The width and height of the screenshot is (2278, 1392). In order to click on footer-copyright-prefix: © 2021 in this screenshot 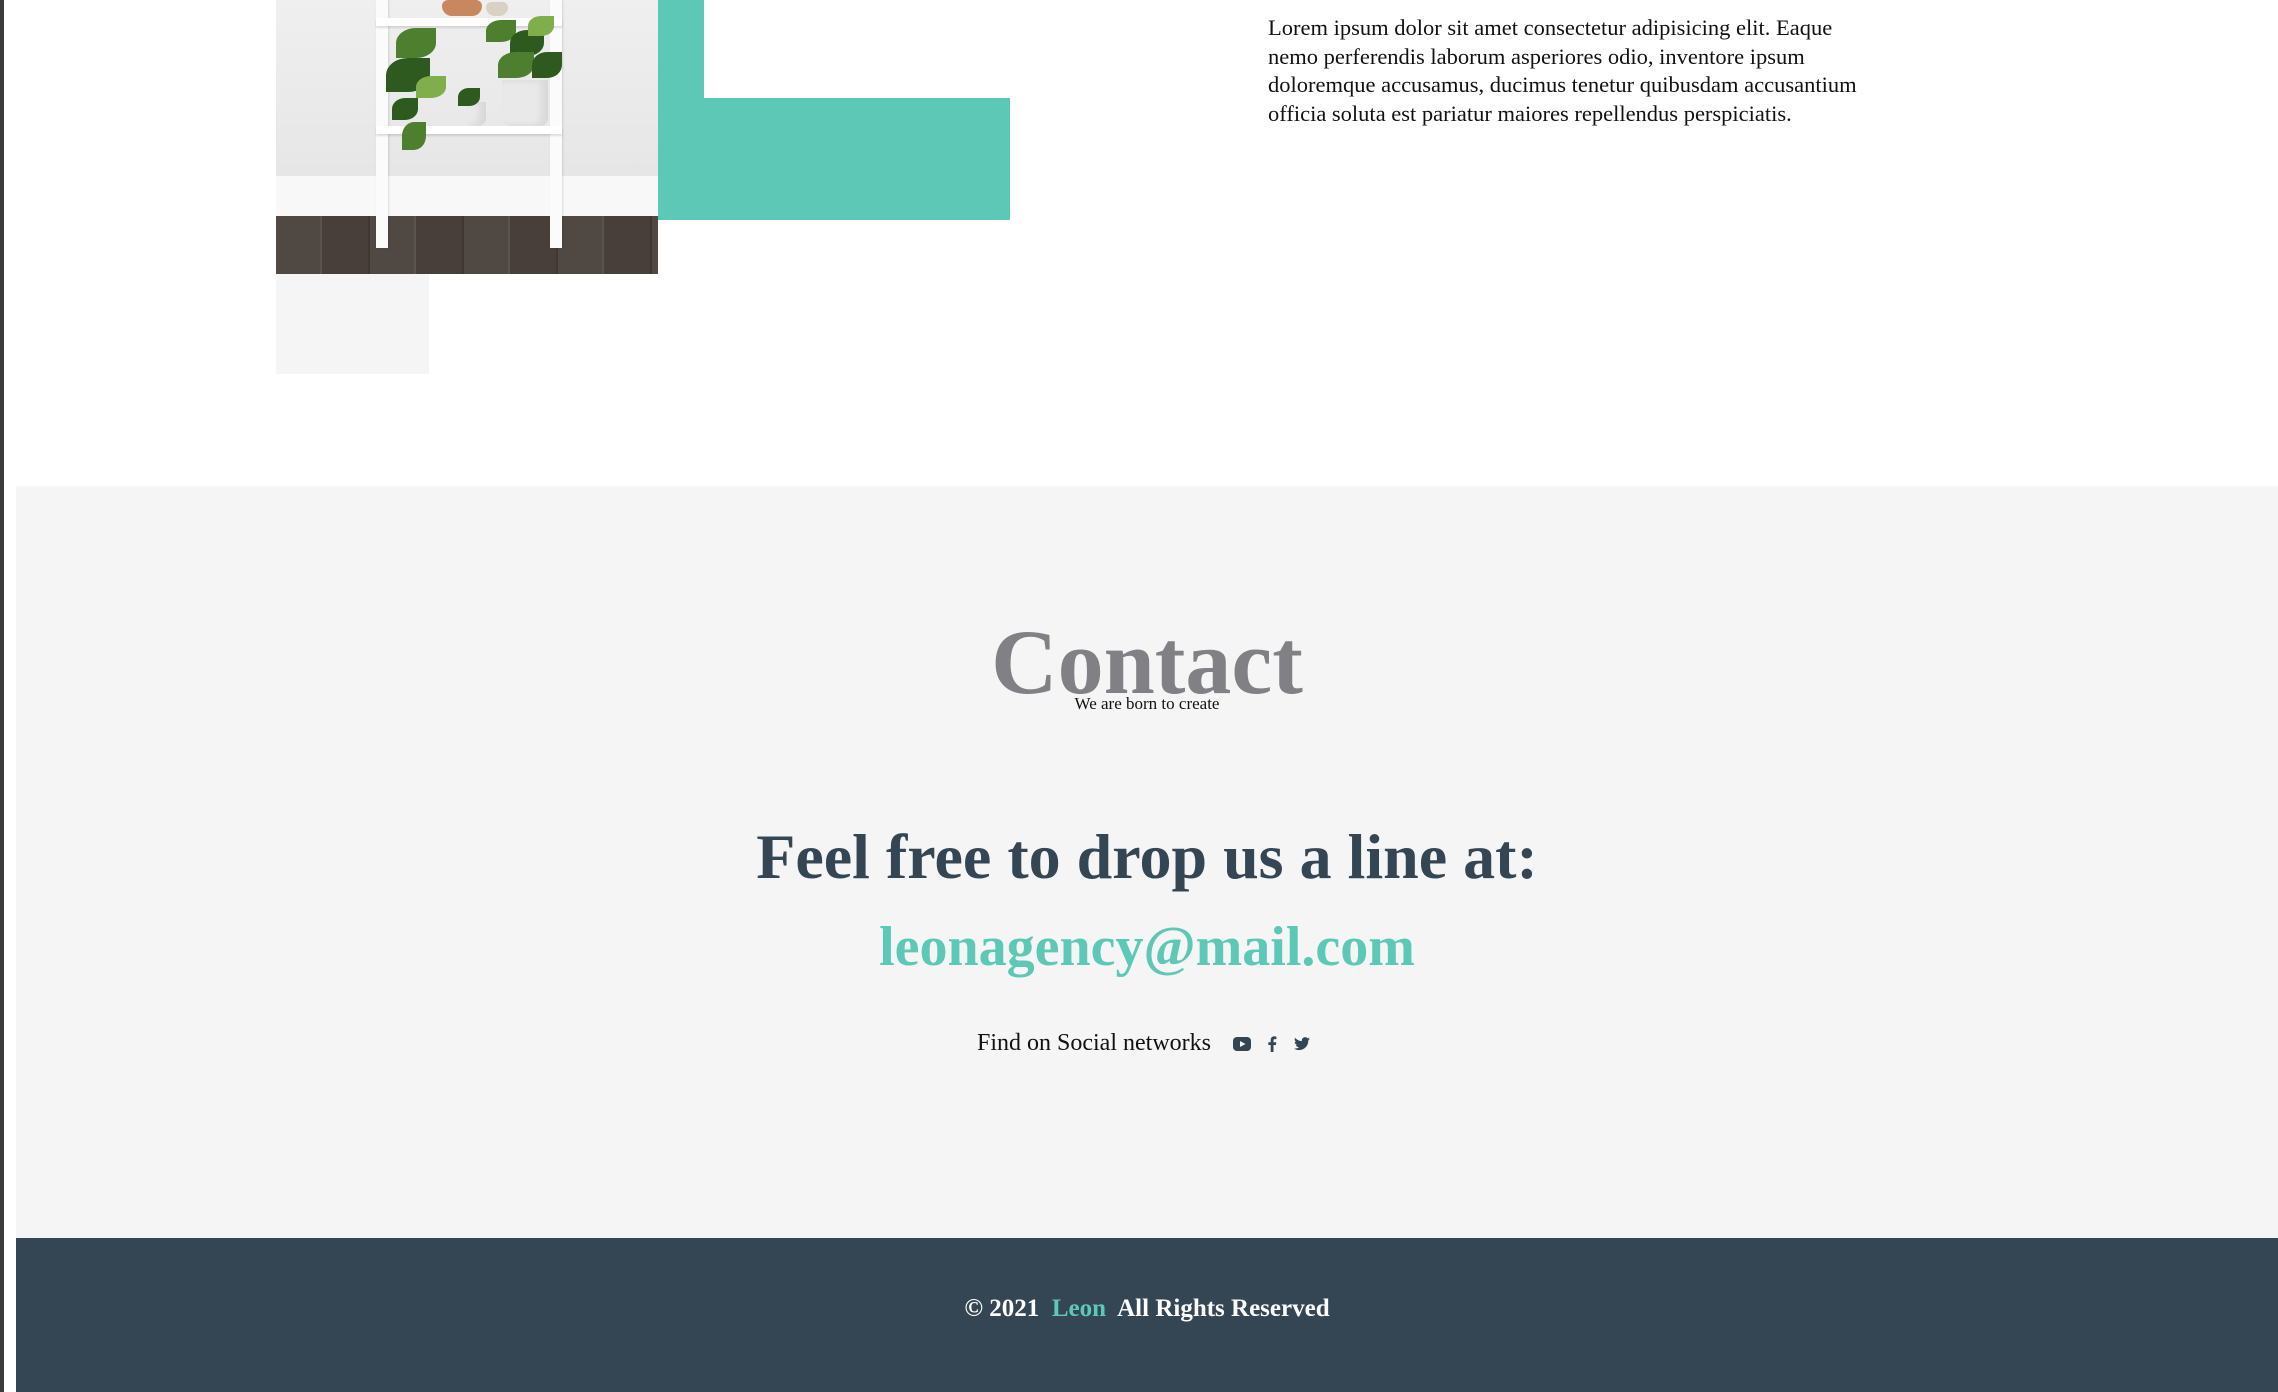, I will do `click(1002, 1308)`.